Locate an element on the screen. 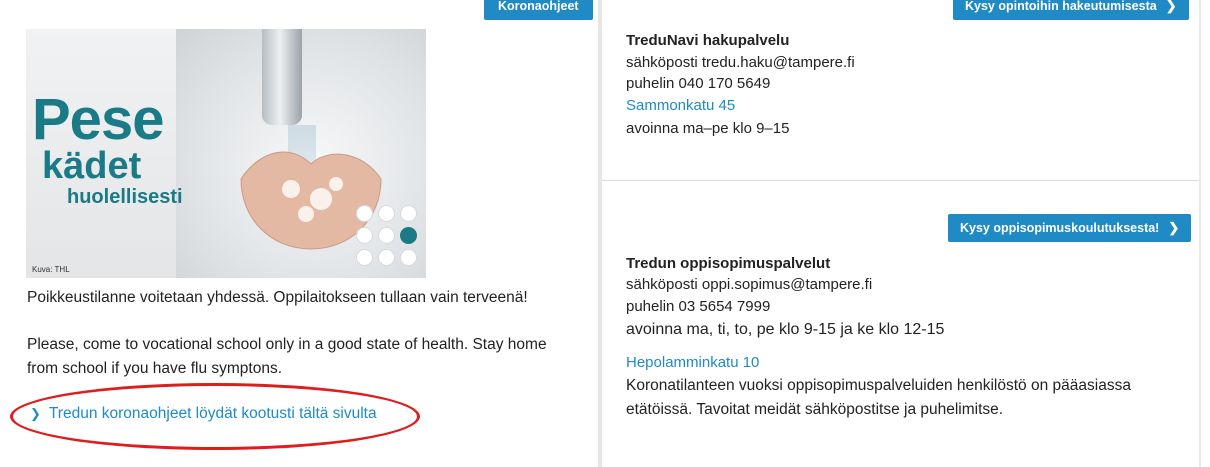  hero-line-2: kädet is located at coordinates (92, 166).